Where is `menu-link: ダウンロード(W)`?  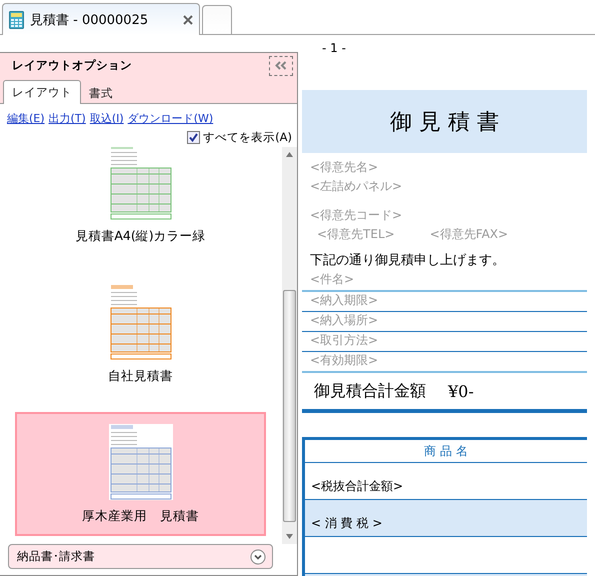
menu-link: ダウンロード(W) is located at coordinates (171, 118).